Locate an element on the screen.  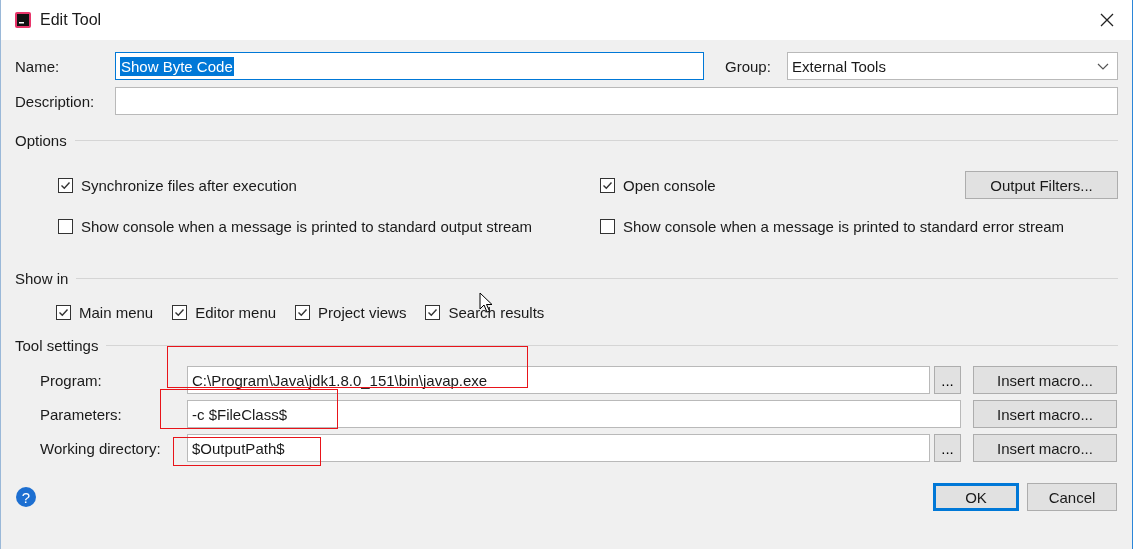
checkbox-label: Search results is located at coordinates (496, 312).